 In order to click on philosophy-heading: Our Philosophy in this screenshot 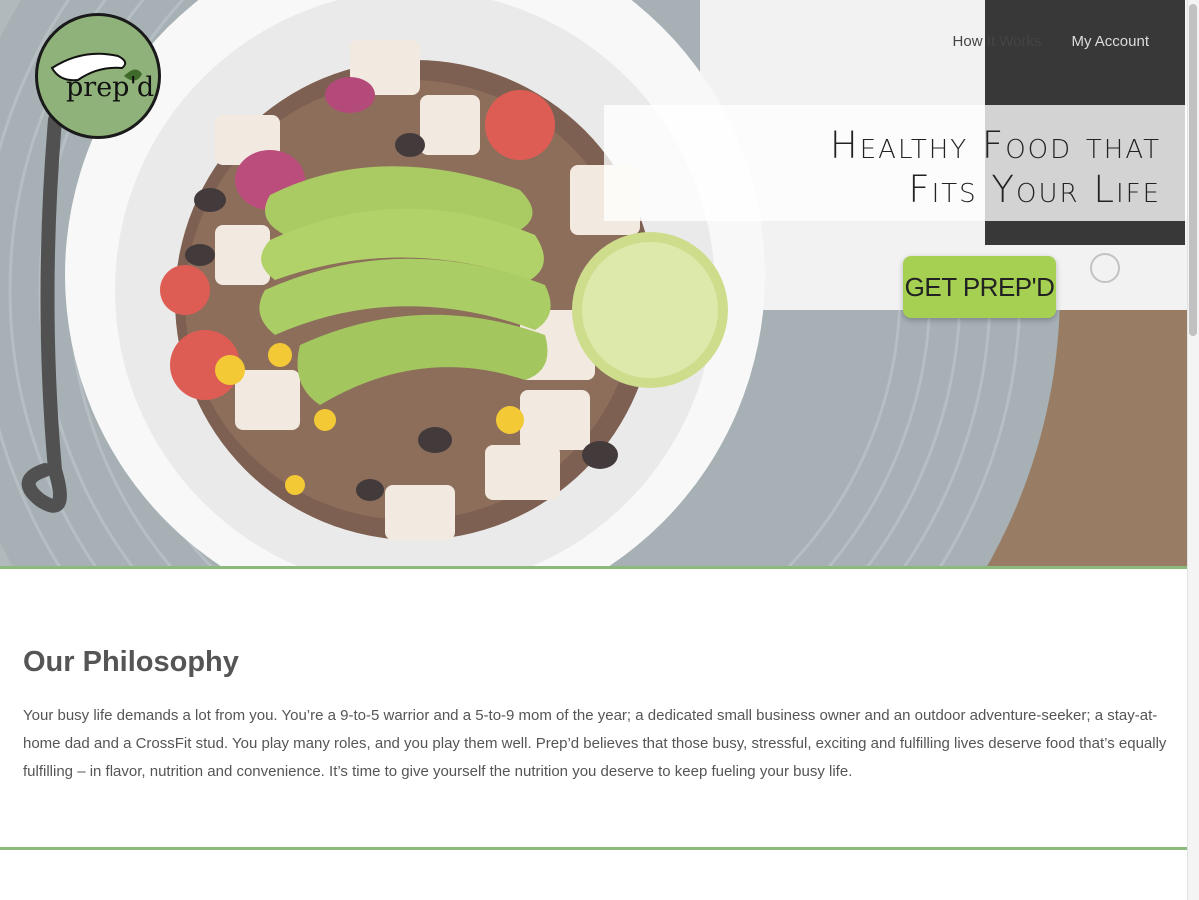, I will do `click(131, 662)`.